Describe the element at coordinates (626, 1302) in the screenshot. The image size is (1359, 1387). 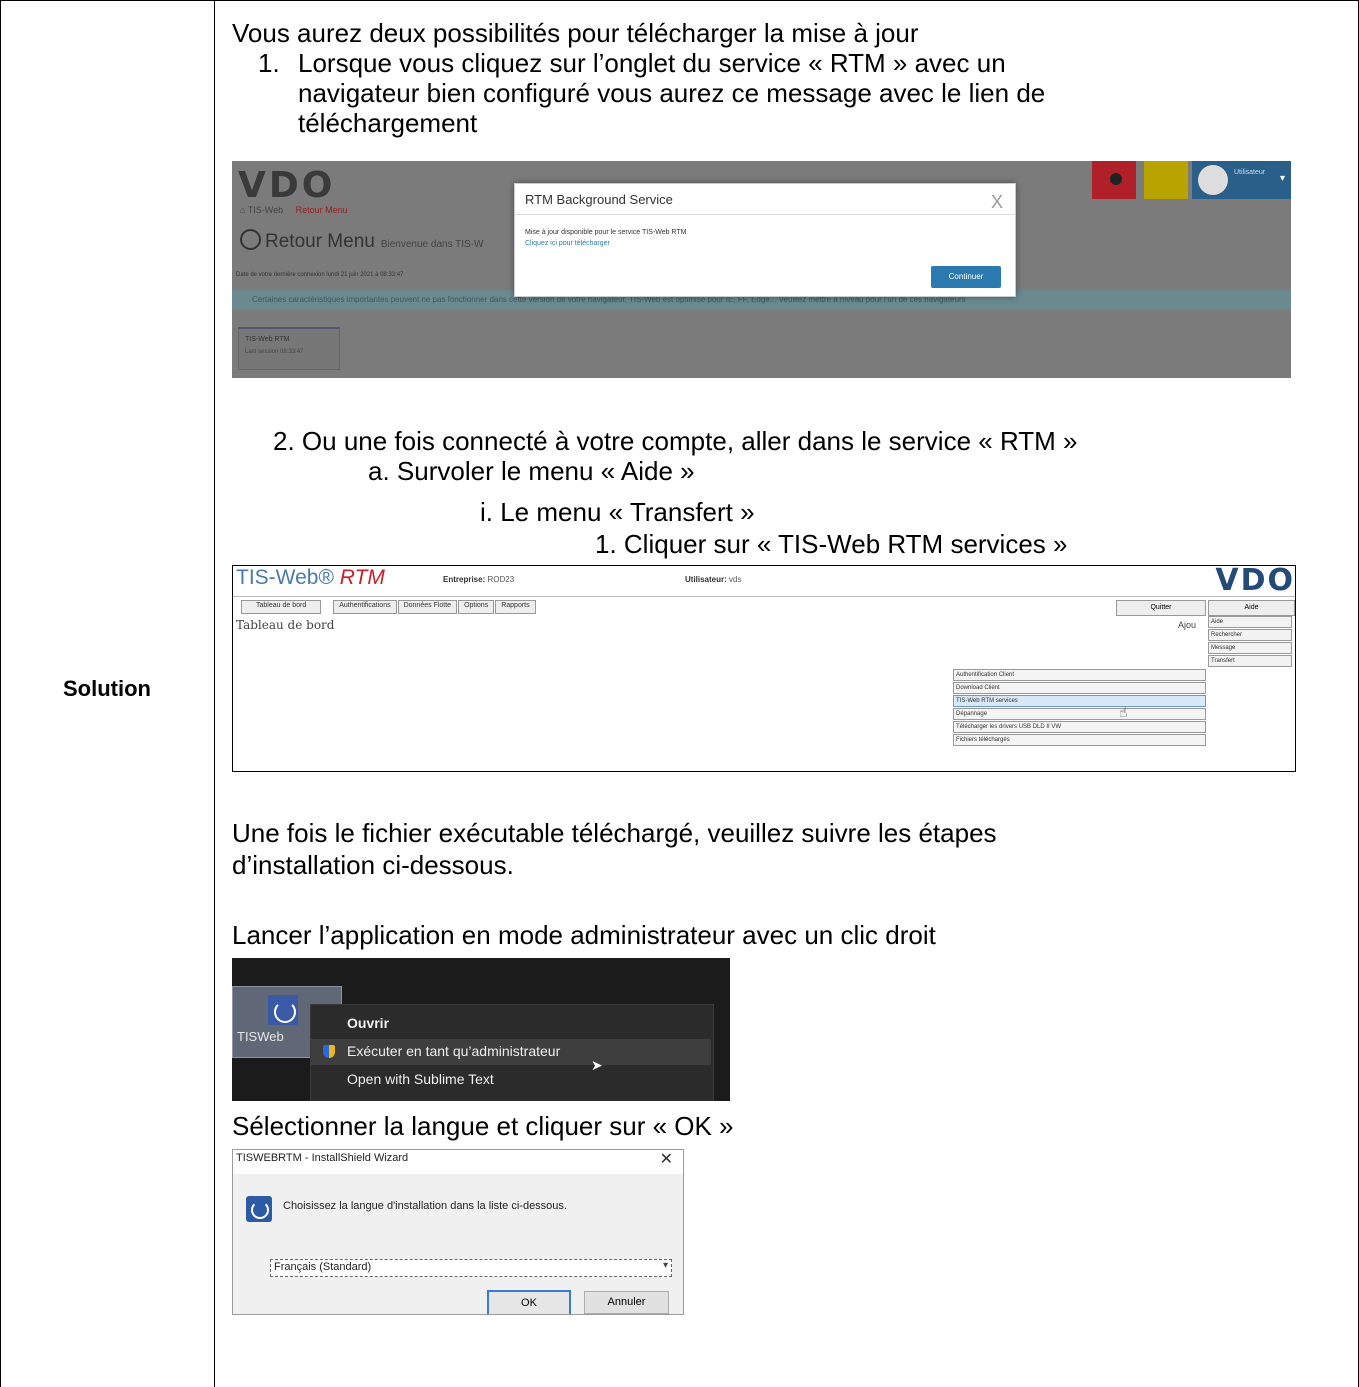
I see `cancel-button: Annuler` at that location.